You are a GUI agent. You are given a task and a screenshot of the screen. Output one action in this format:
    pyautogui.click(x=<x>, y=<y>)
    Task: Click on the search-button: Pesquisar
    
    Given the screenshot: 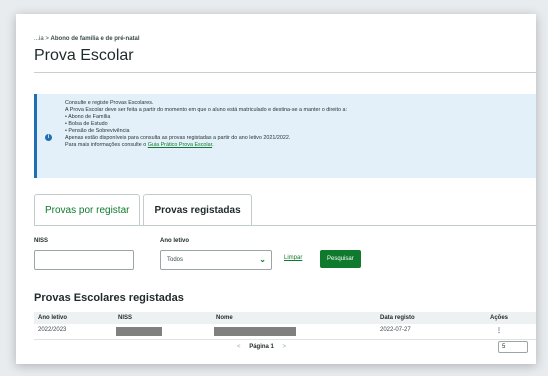 What is the action you would take?
    pyautogui.click(x=340, y=259)
    